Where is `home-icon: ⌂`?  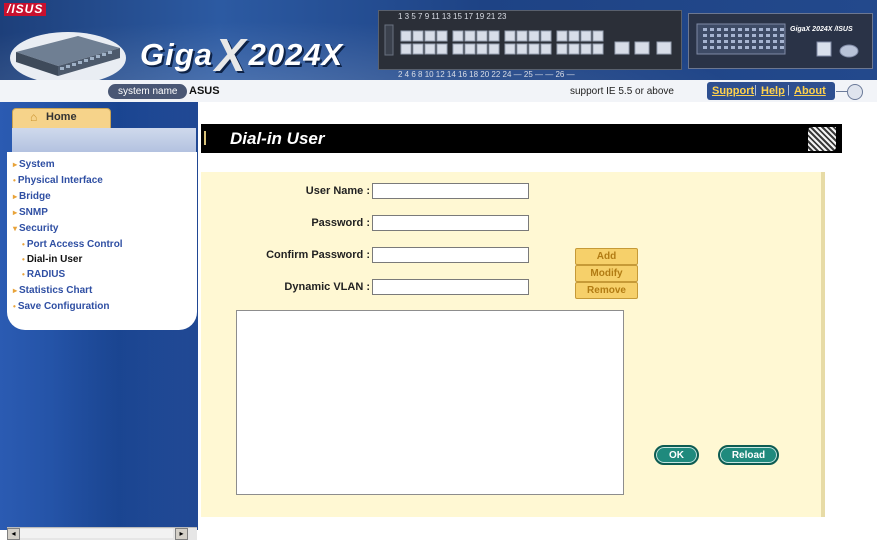
home-icon: ⌂ is located at coordinates (34, 117).